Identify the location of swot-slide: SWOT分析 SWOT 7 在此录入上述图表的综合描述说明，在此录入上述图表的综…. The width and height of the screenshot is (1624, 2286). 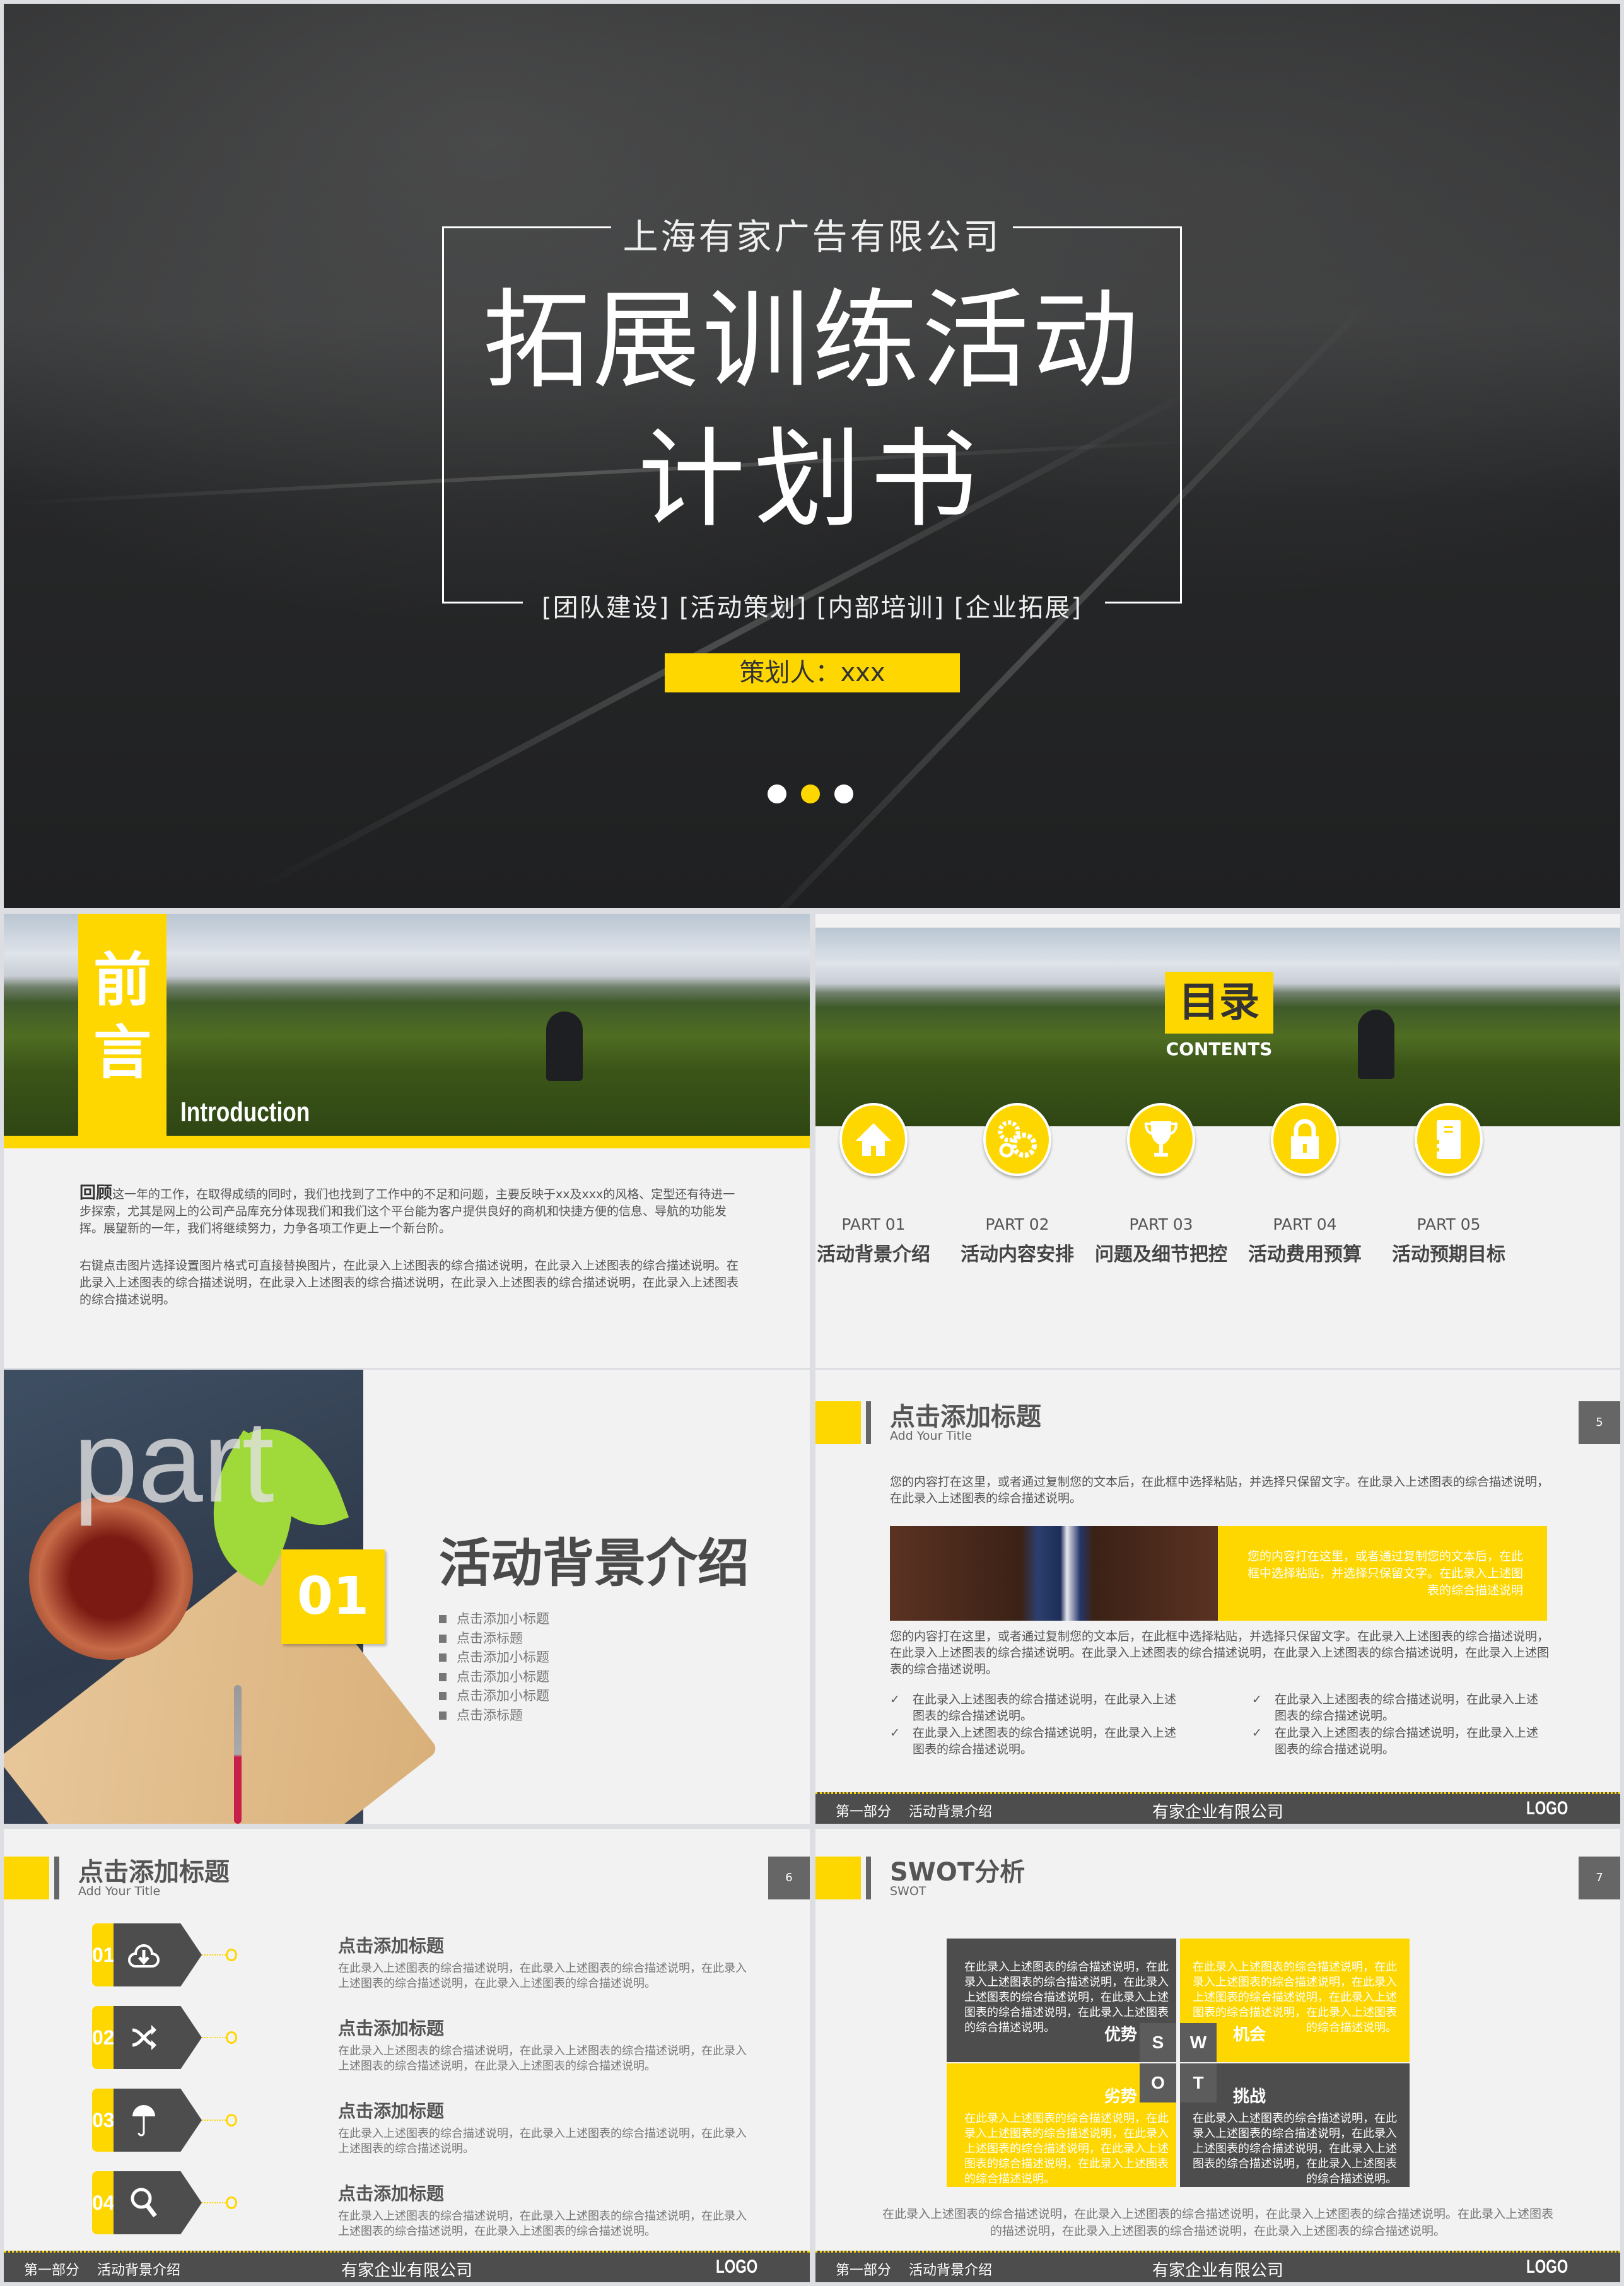
(1217, 2055).